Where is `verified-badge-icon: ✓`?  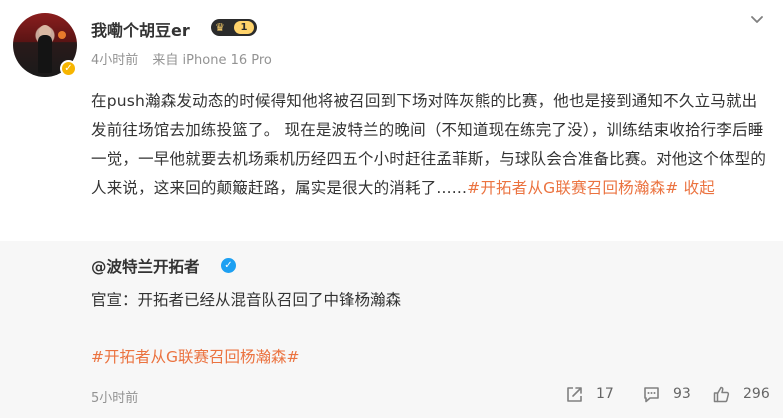 verified-badge-icon: ✓ is located at coordinates (68, 68).